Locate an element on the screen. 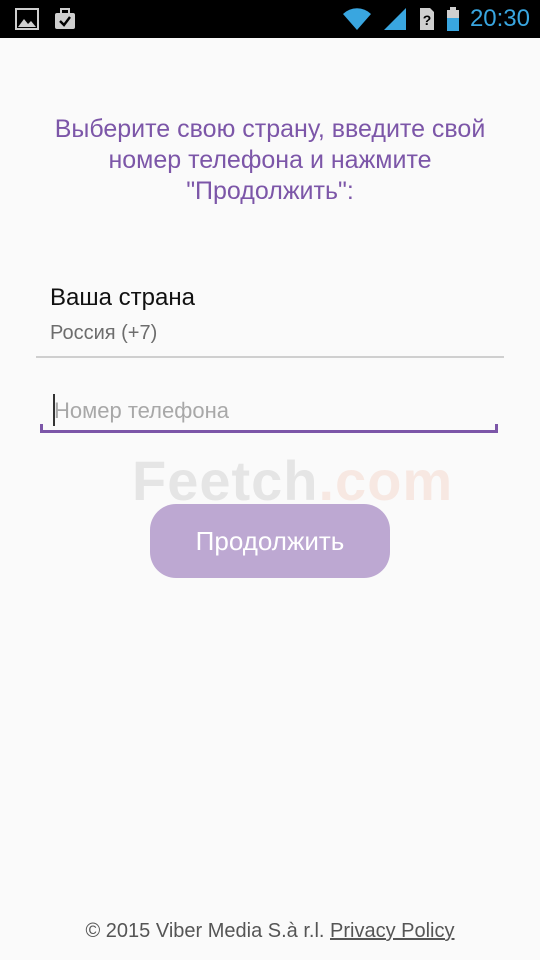  copyright-text: © 2015 Viber Media S.à r.l. is located at coordinates (205, 931).